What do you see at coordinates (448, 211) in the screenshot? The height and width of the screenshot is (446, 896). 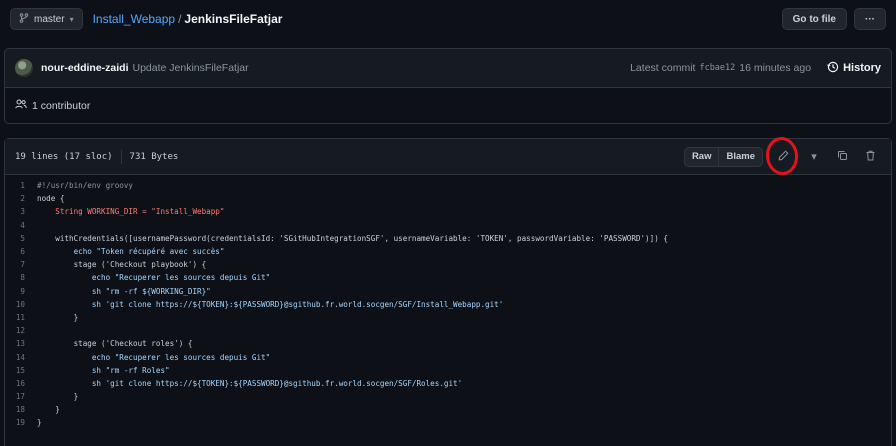 I see `code-line: 3 String WORKING_DIR = "Install_Webapp"` at bounding box center [448, 211].